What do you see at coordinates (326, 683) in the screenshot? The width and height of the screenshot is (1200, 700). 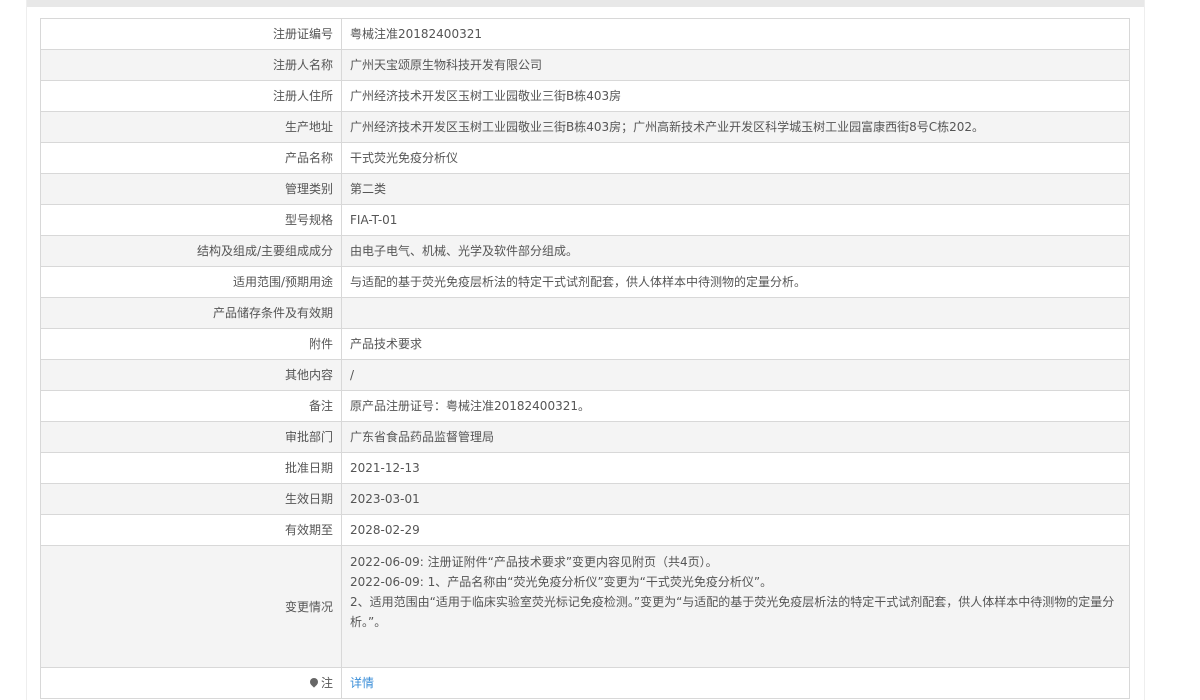 I see `note-label: 注` at bounding box center [326, 683].